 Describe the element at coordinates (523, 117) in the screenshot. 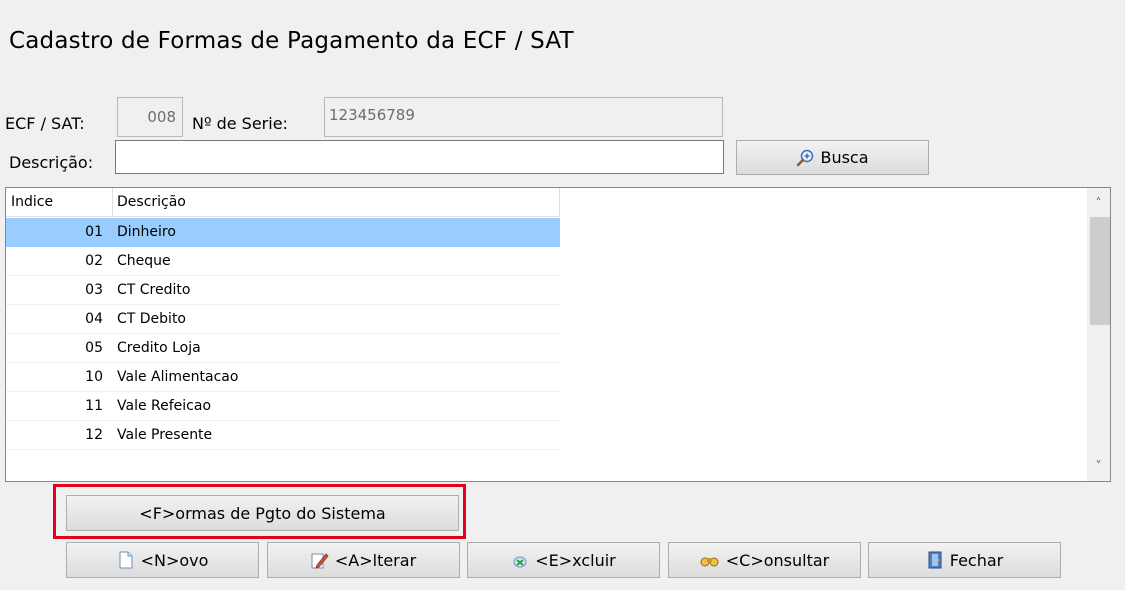

I see `serie-field: 123456789` at that location.